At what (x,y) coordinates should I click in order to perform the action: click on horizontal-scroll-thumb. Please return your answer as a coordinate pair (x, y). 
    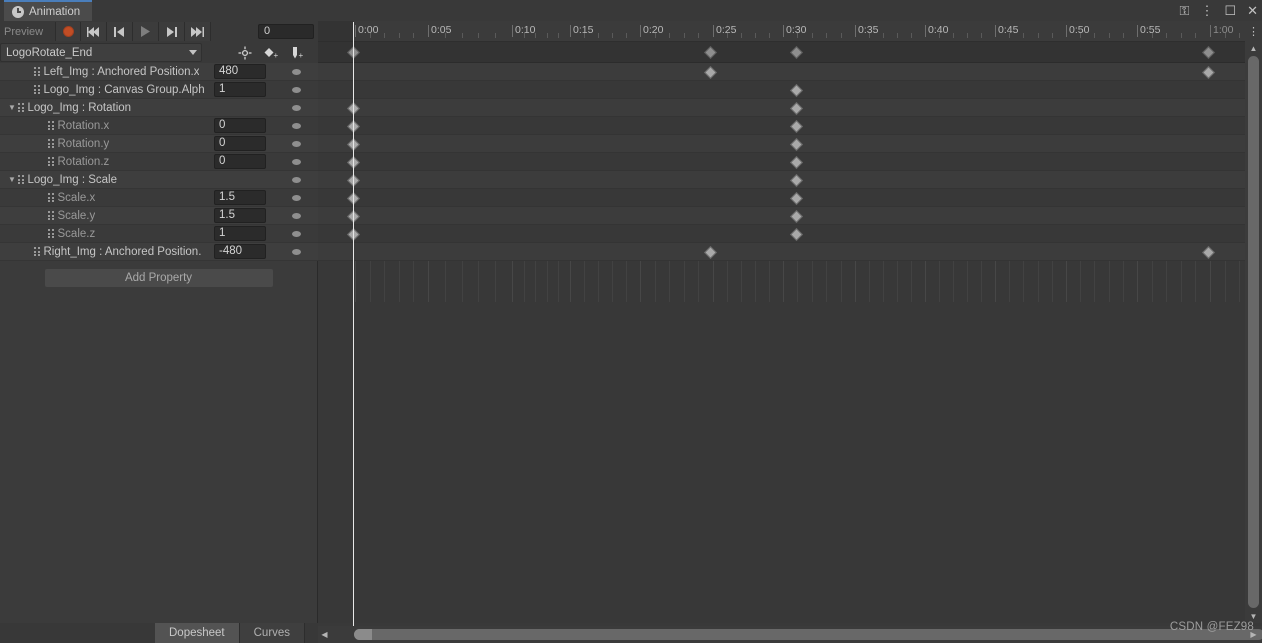
    Looking at the image, I should click on (808, 634).